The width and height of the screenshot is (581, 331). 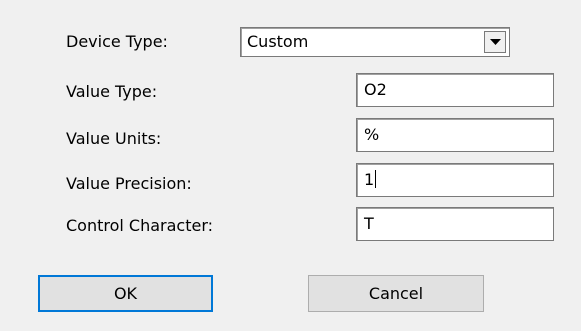 I want to click on value-type-label: Value Type:, so click(x=112, y=91).